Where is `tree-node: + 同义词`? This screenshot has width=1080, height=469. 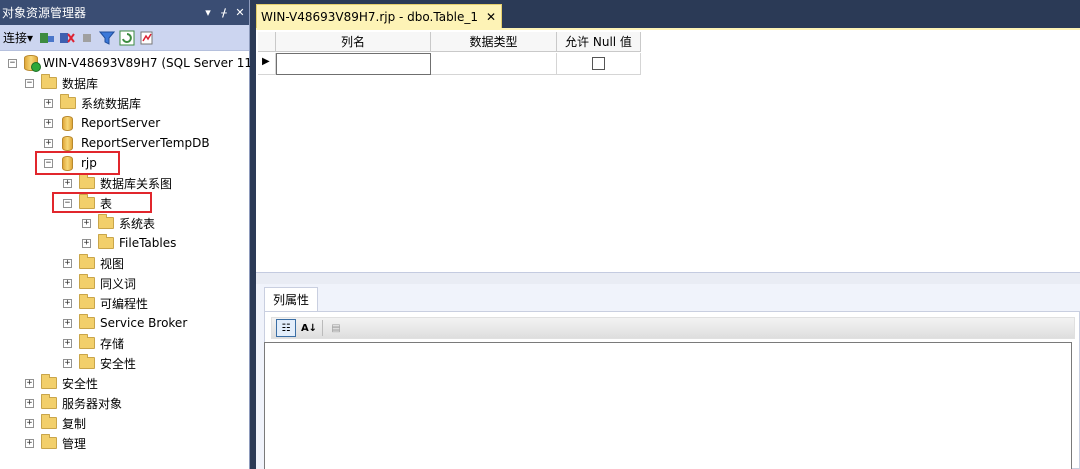
tree-node: + 同义词 is located at coordinates (99, 283).